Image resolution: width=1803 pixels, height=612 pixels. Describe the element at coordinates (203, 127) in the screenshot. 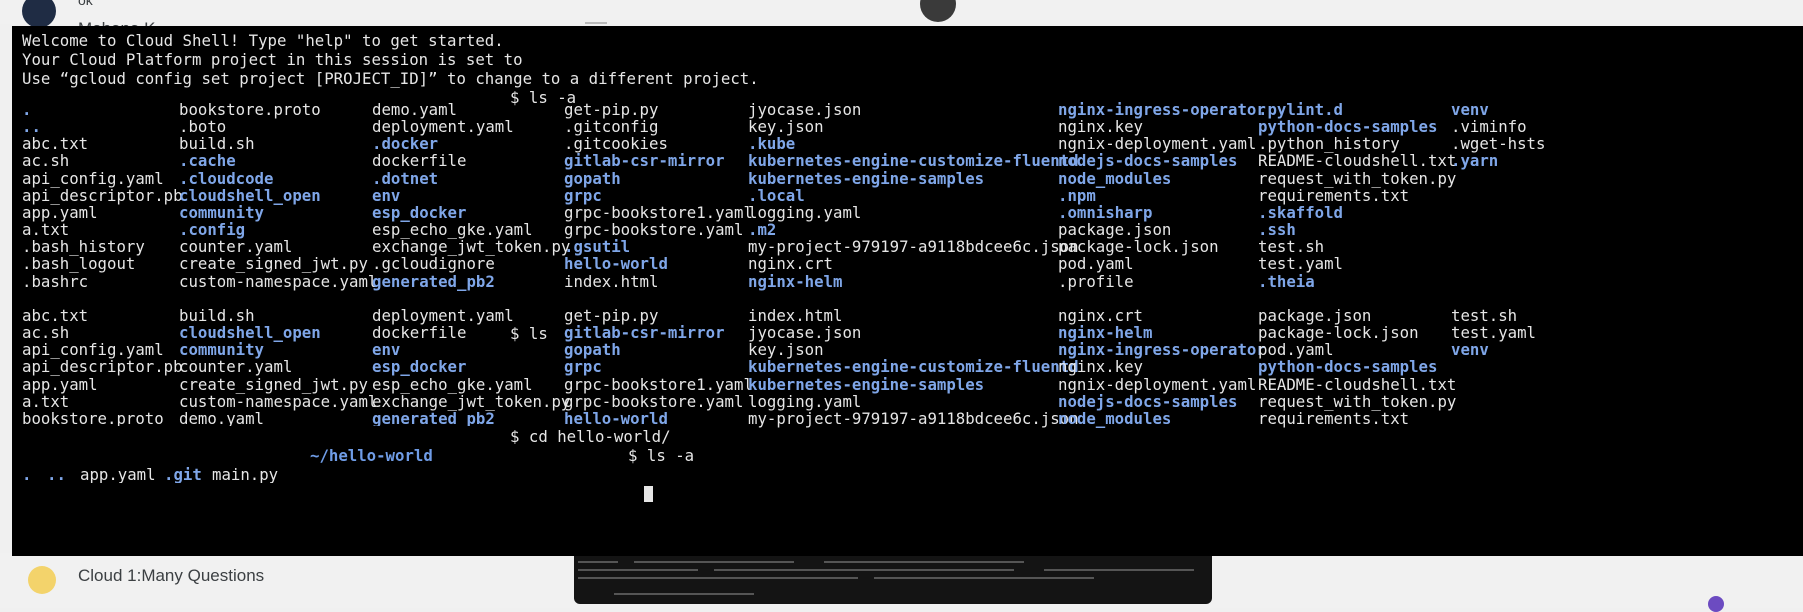

I see `file-entry: .boto` at that location.